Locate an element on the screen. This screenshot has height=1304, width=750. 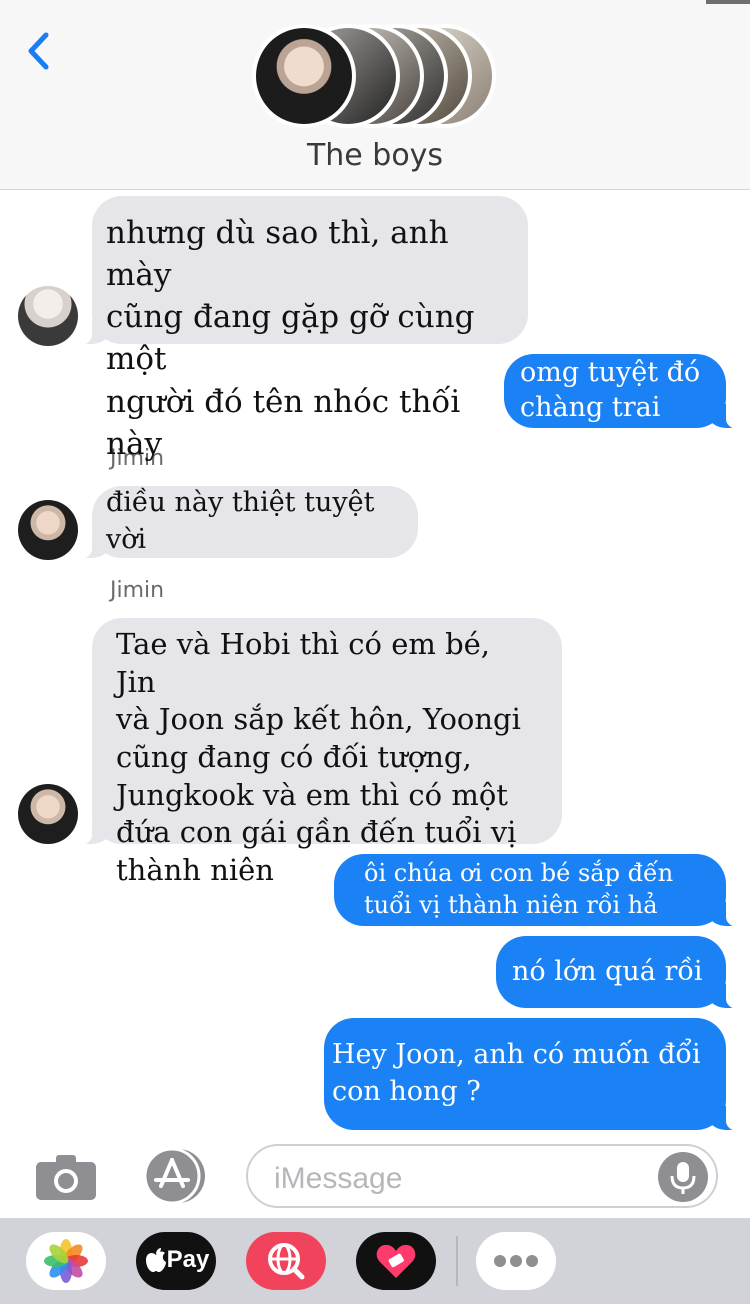
more-apps-button is located at coordinates (516, 1261).